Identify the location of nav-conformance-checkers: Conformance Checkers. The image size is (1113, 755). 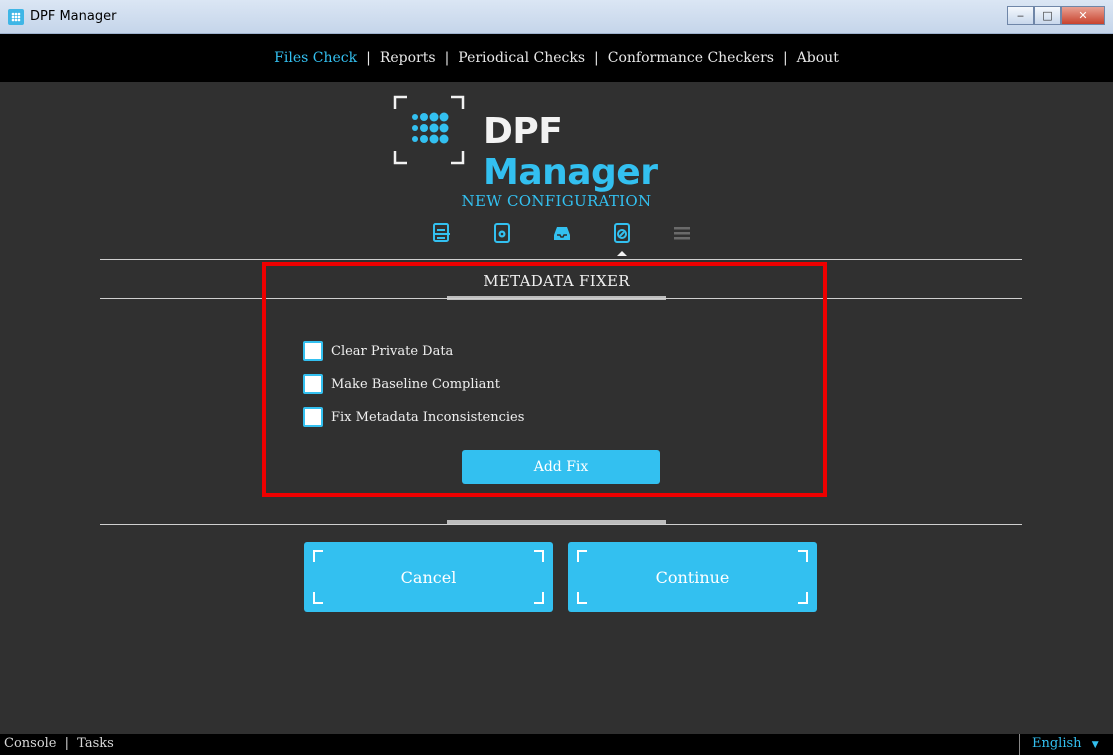
(691, 58).